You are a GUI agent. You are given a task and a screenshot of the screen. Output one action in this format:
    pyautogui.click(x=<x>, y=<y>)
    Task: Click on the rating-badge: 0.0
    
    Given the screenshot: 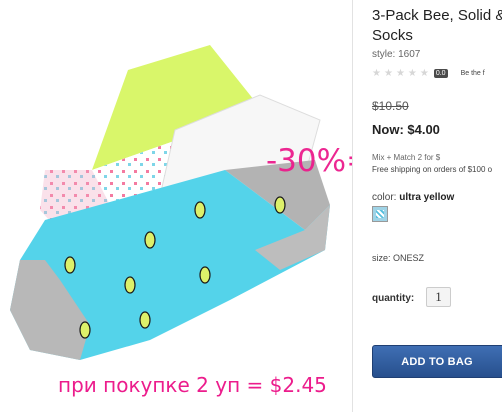 What is the action you would take?
    pyautogui.click(x=440, y=73)
    